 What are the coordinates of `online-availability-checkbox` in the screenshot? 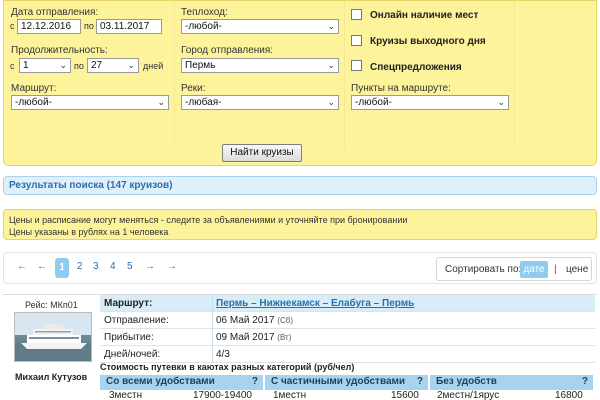 It's located at (356, 14).